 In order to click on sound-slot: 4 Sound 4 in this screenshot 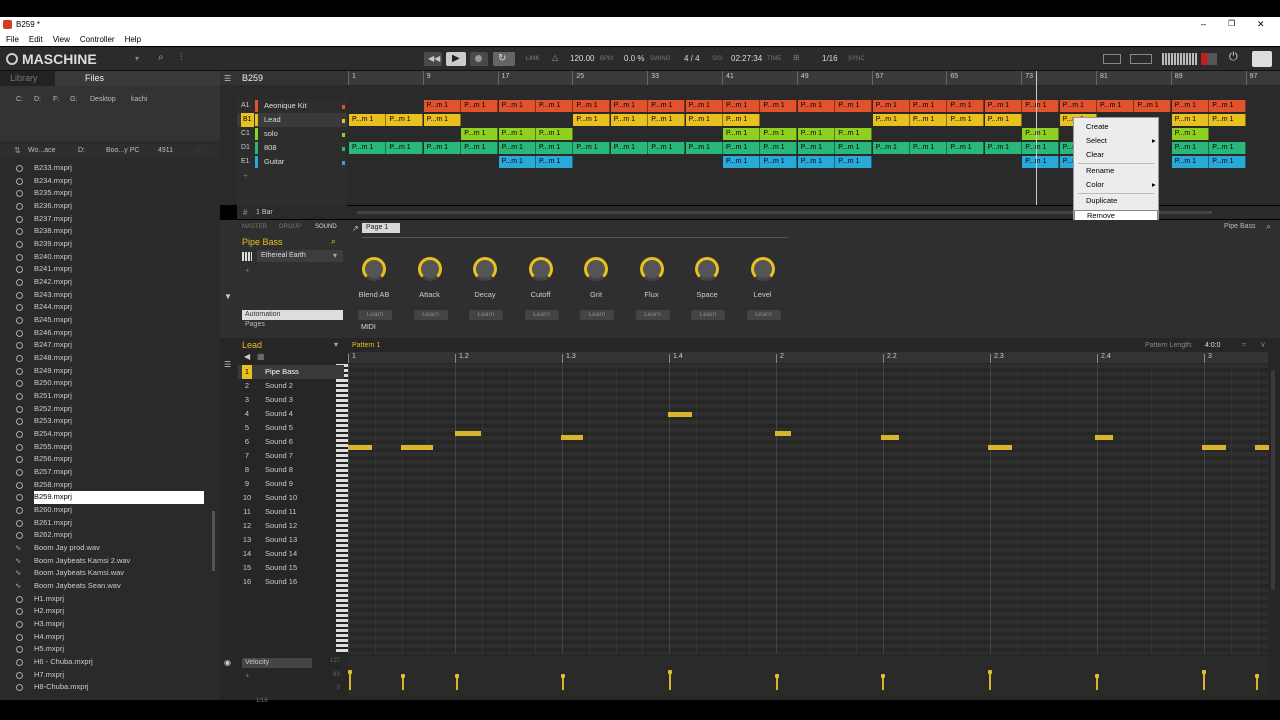, I will do `click(291, 414)`.